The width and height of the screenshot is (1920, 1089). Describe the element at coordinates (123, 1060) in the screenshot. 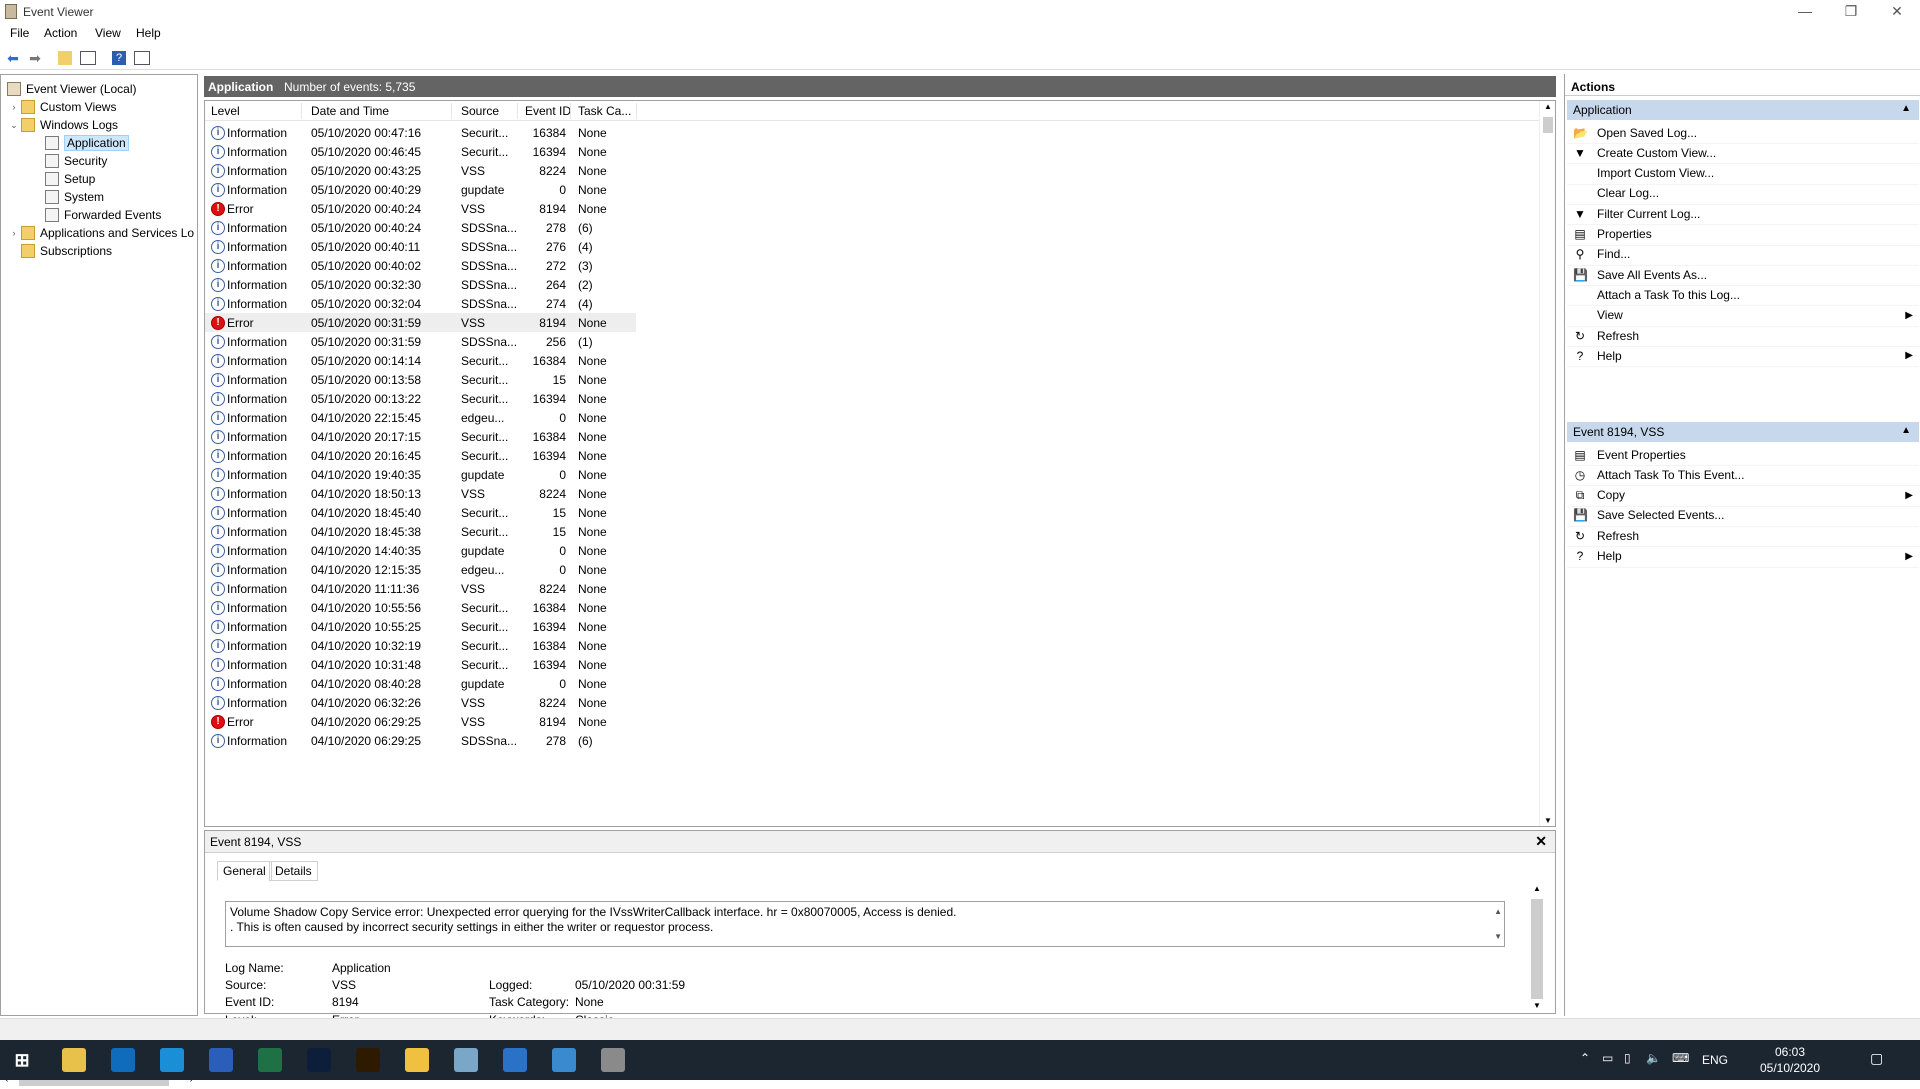

I see `taskbar-app-edge-icon` at that location.